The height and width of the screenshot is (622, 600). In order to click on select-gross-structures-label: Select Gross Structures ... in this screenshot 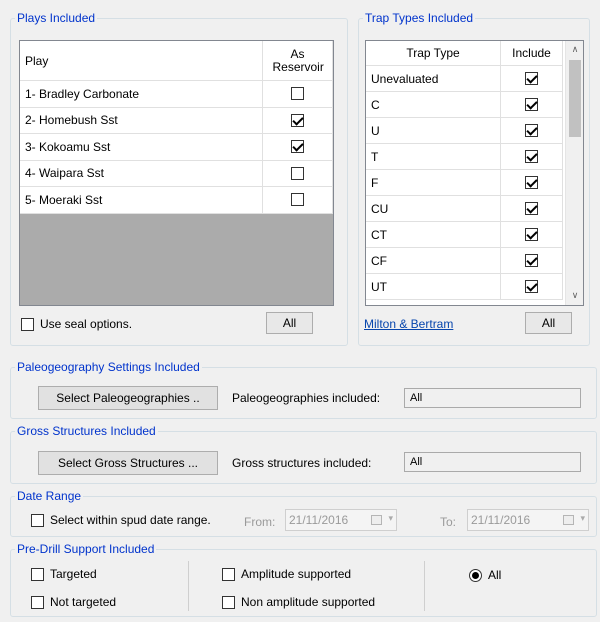, I will do `click(128, 463)`.